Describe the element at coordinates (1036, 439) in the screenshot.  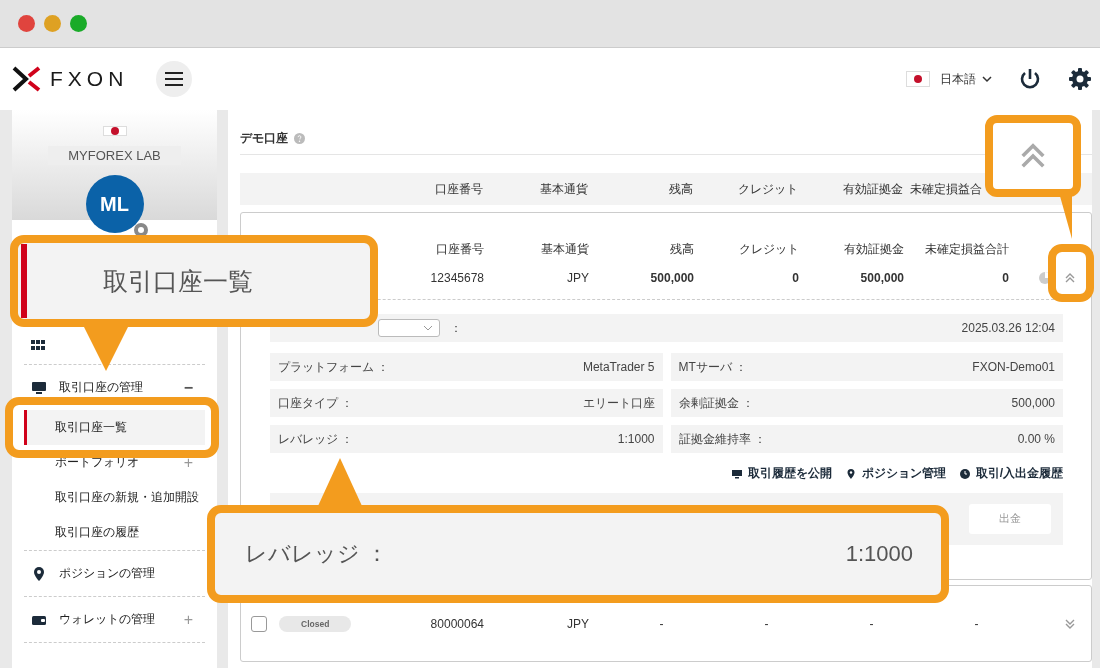
I see `detail-value: 0.00 %` at that location.